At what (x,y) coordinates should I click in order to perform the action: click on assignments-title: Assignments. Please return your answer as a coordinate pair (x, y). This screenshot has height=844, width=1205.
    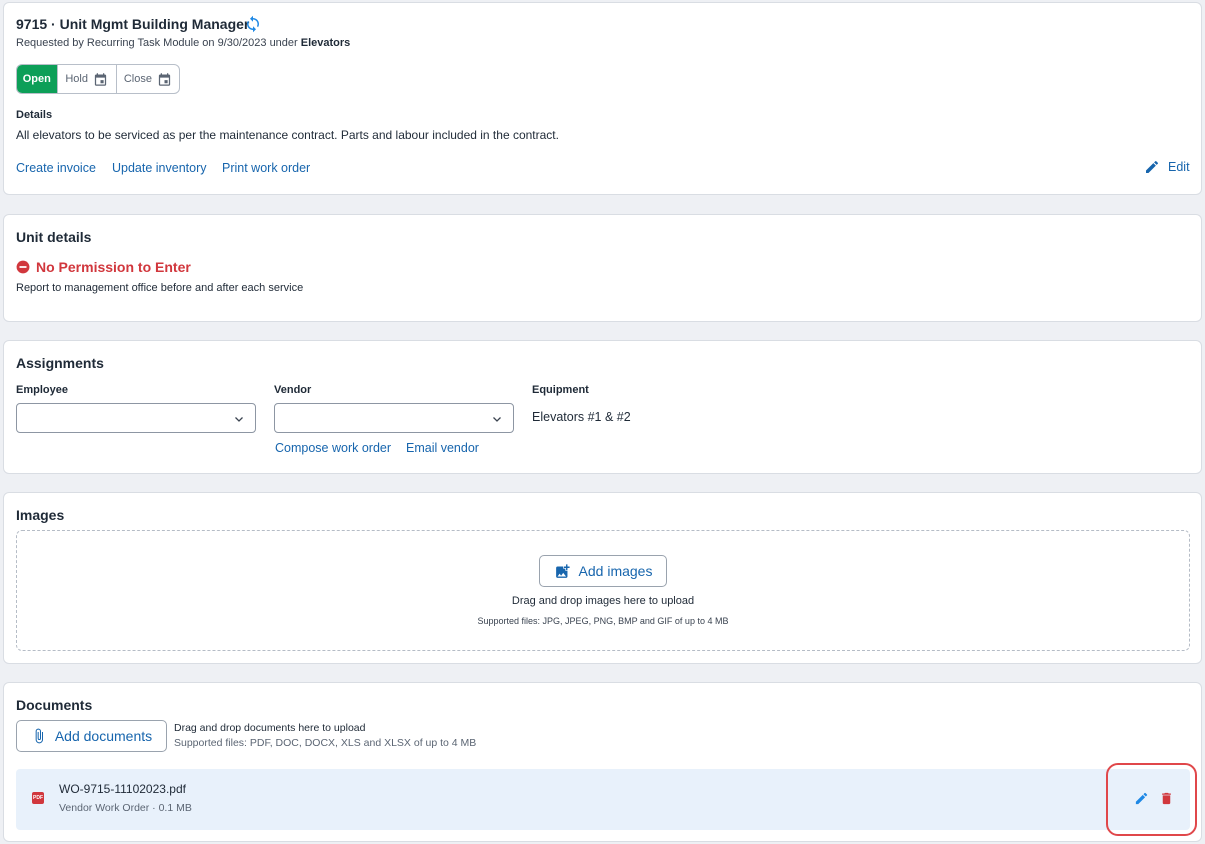
    Looking at the image, I should click on (60, 363).